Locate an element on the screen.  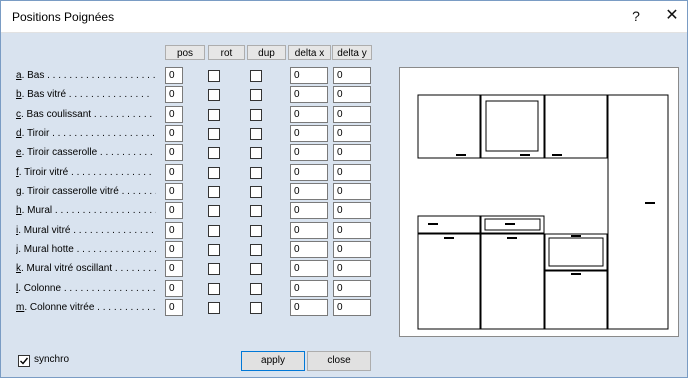
row-label-m: m. Colonne vitrée . . . . . . . . . . . is located at coordinates (86, 308).